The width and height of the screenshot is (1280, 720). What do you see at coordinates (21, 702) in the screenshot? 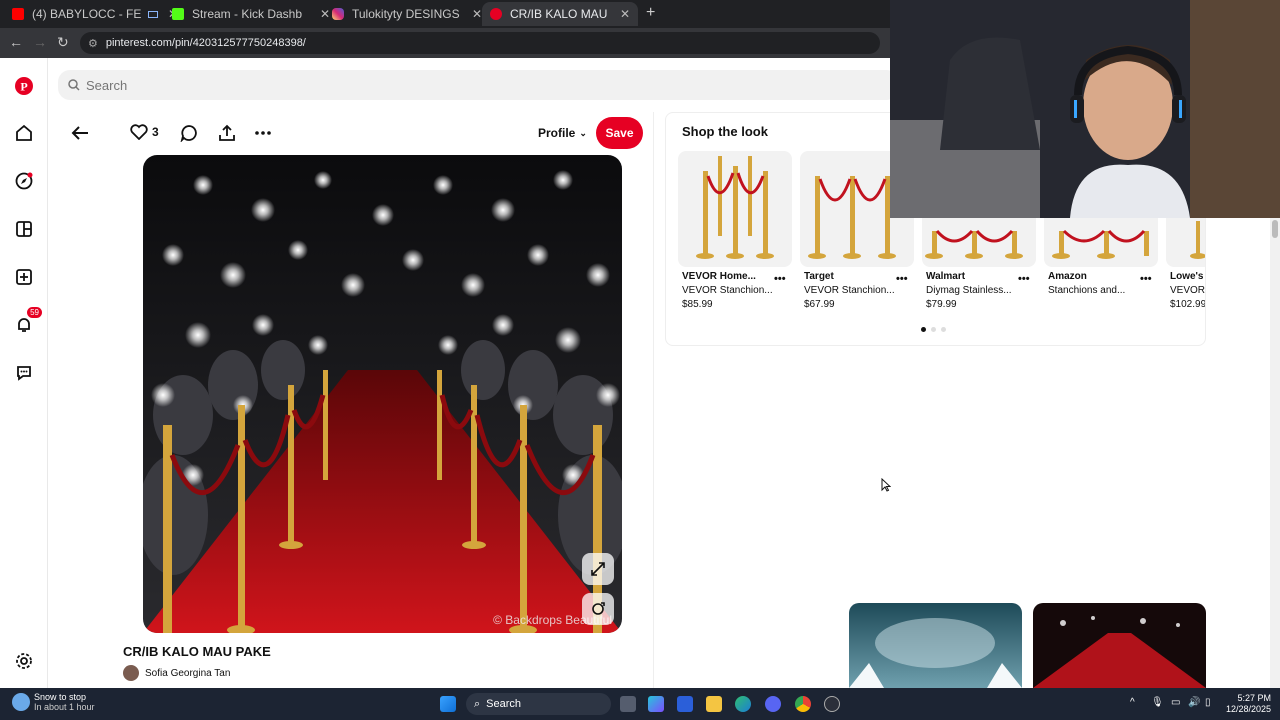
I see `weather-snow-icon` at bounding box center [21, 702].